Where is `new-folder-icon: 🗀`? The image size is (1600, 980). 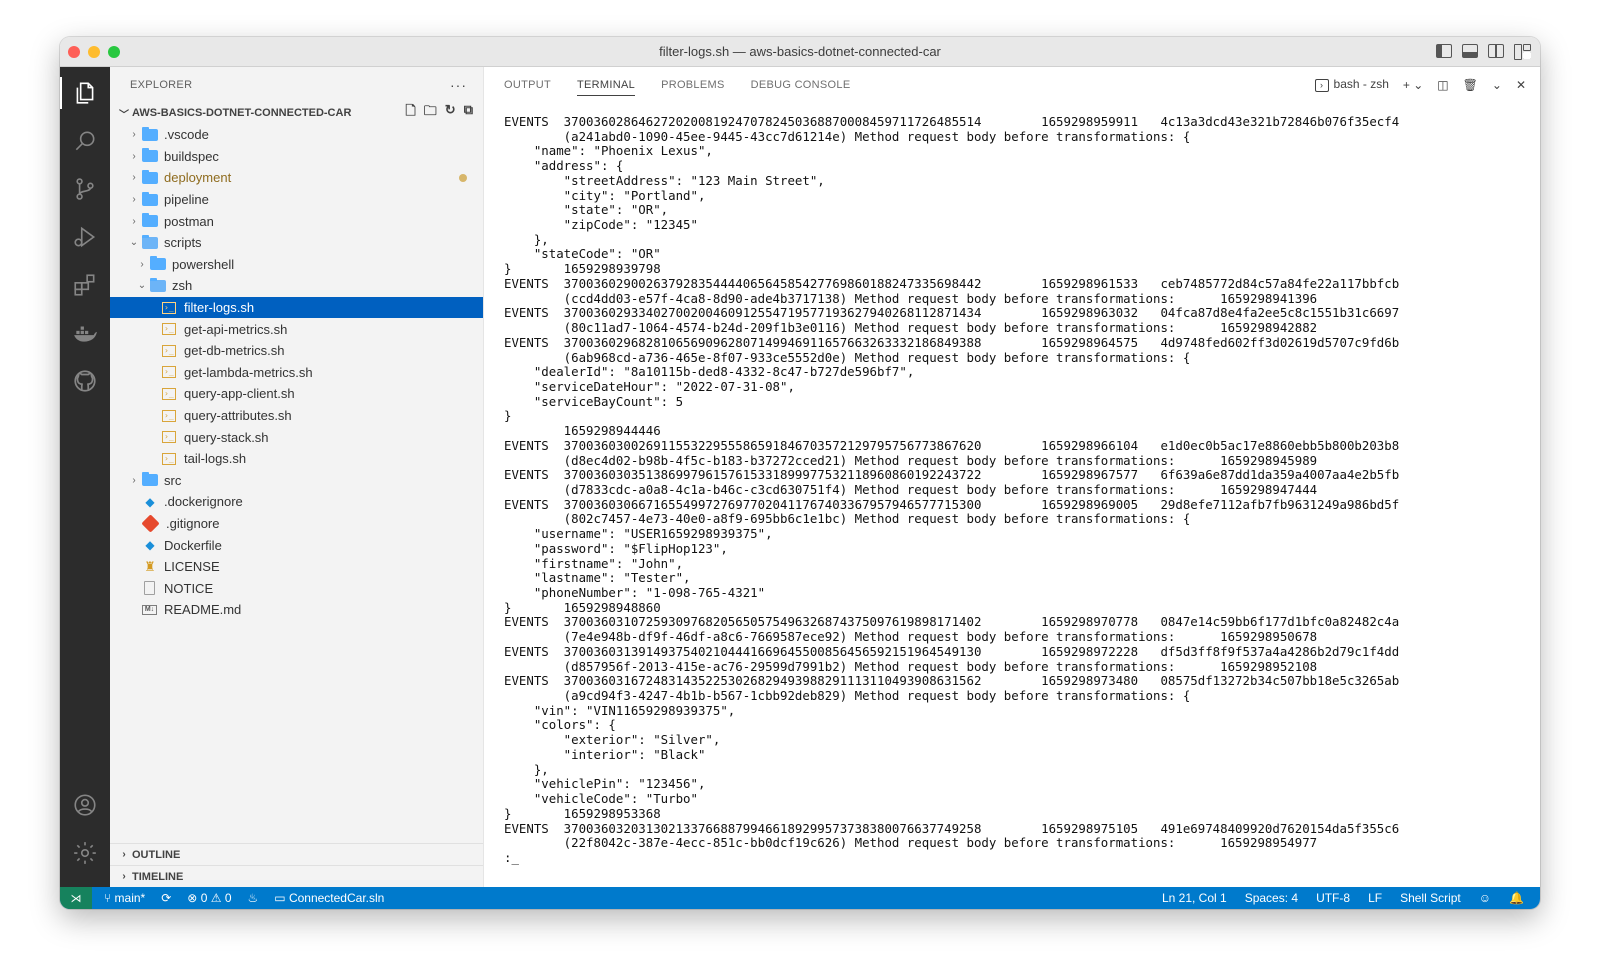
new-folder-icon: 🗀 is located at coordinates (430, 113).